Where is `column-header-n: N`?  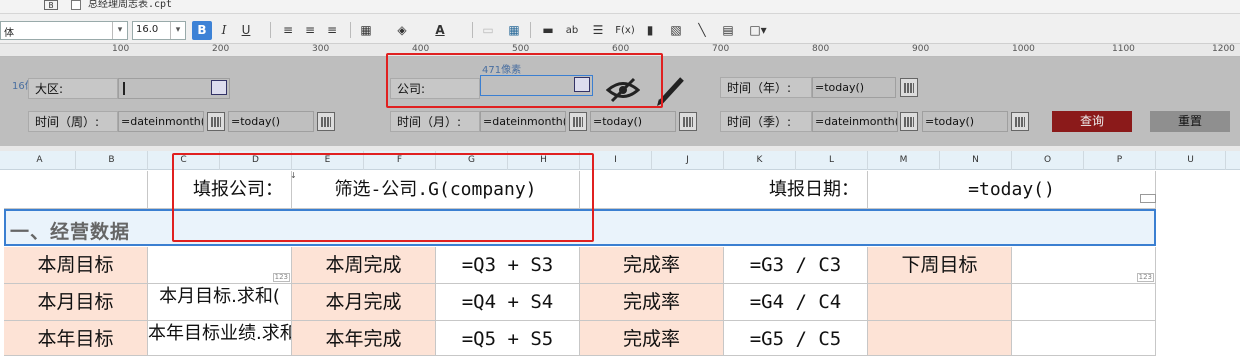
column-header-n: N is located at coordinates (976, 160).